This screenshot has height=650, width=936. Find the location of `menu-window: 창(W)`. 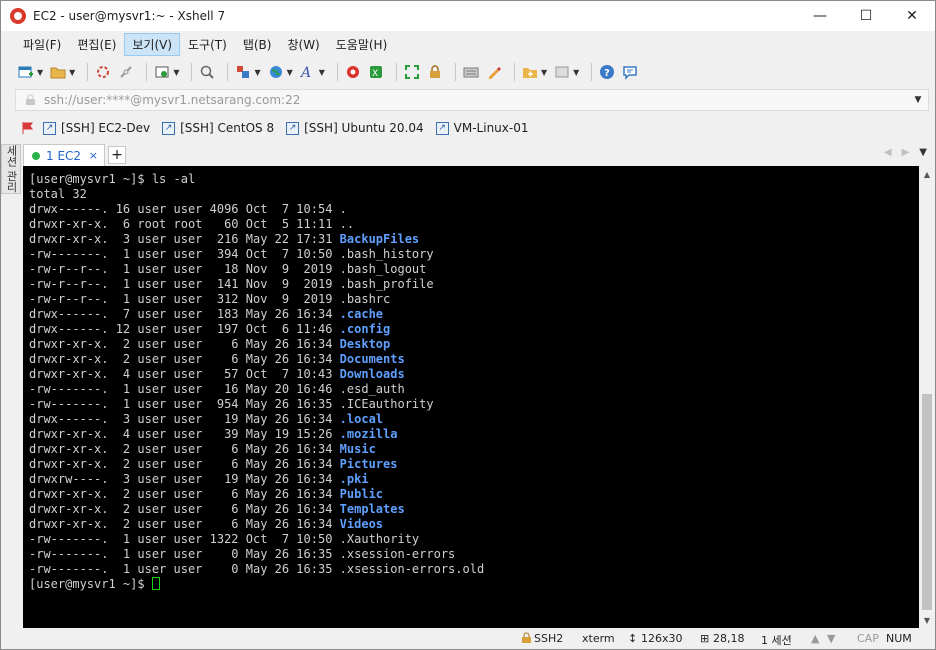

menu-window: 창(W) is located at coordinates (303, 44).